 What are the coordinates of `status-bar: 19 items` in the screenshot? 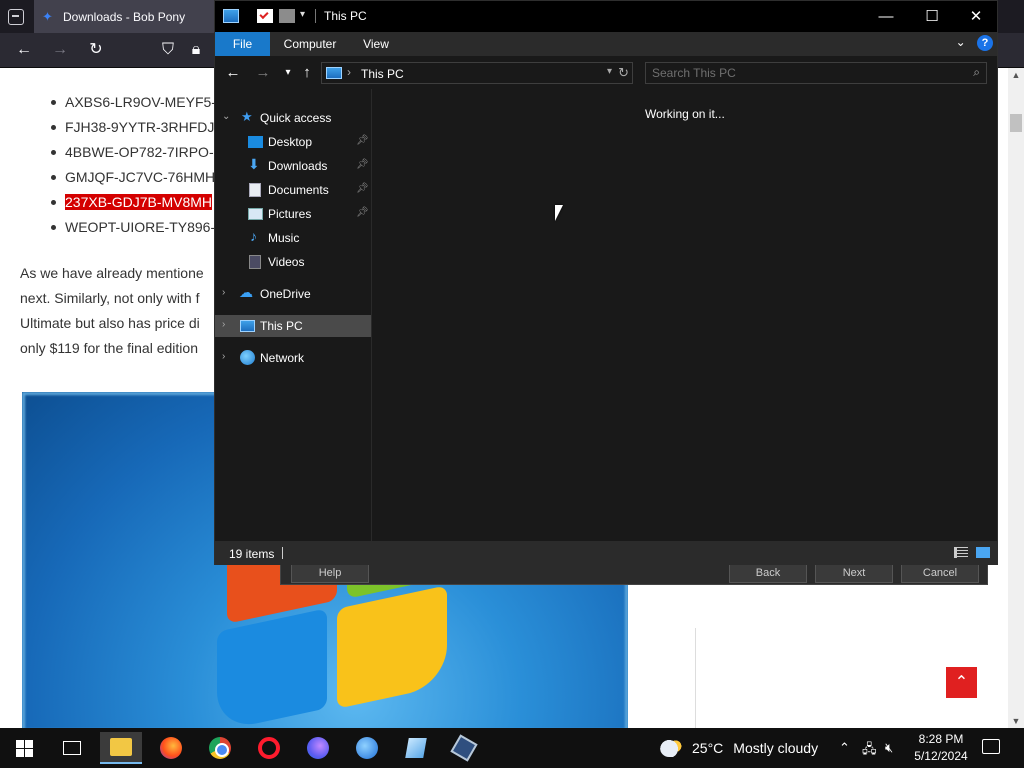 It's located at (606, 553).